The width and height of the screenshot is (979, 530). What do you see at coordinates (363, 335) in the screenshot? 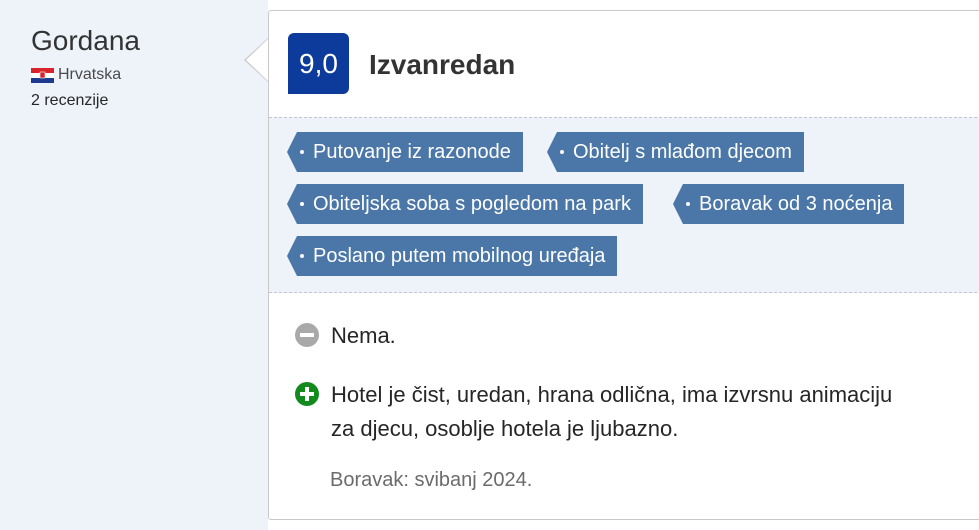
I see `review-negative-text: Nema.` at bounding box center [363, 335].